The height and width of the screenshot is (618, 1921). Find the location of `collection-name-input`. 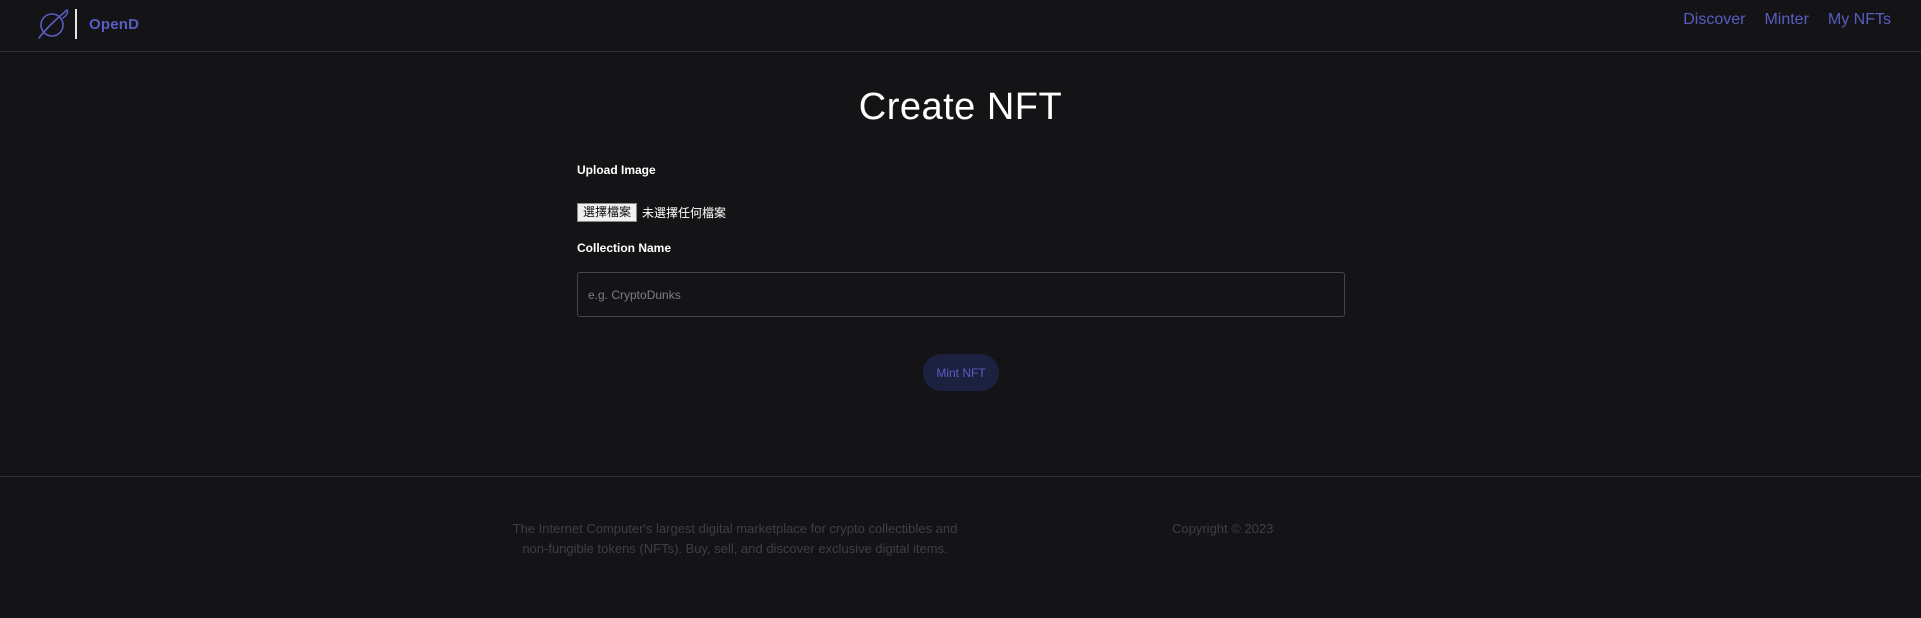

collection-name-input is located at coordinates (961, 294).